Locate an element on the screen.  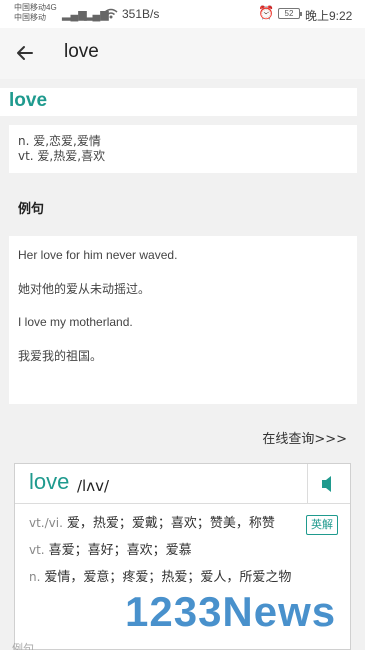
sense-item: n. 爱情，爱意；疼爱；热爱；爱人，所爱之物 is located at coordinates (184, 577).